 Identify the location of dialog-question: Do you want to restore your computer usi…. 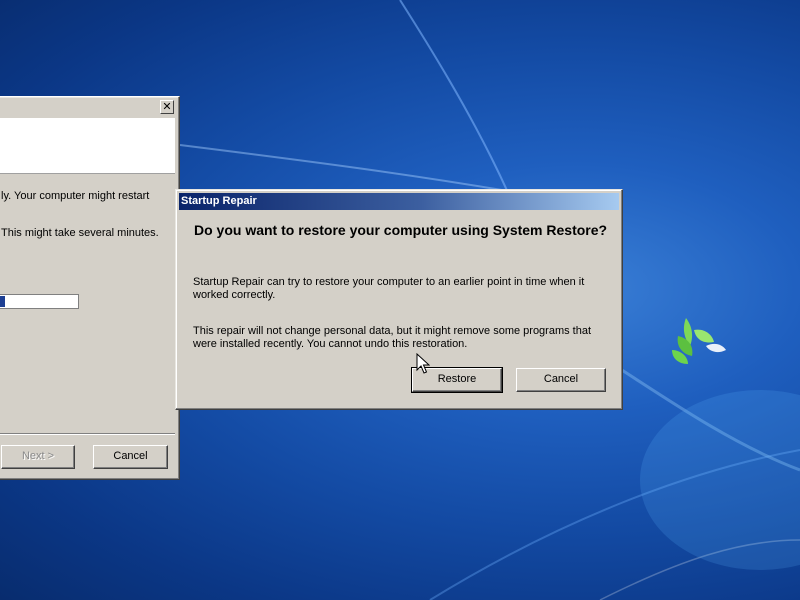
(401, 230).